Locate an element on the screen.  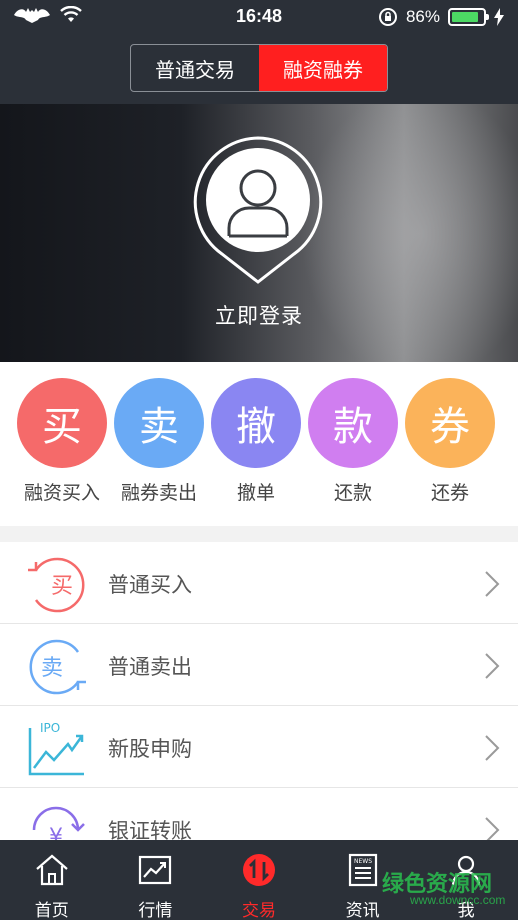
list-item-label: 普通买入 is located at coordinates (150, 585).